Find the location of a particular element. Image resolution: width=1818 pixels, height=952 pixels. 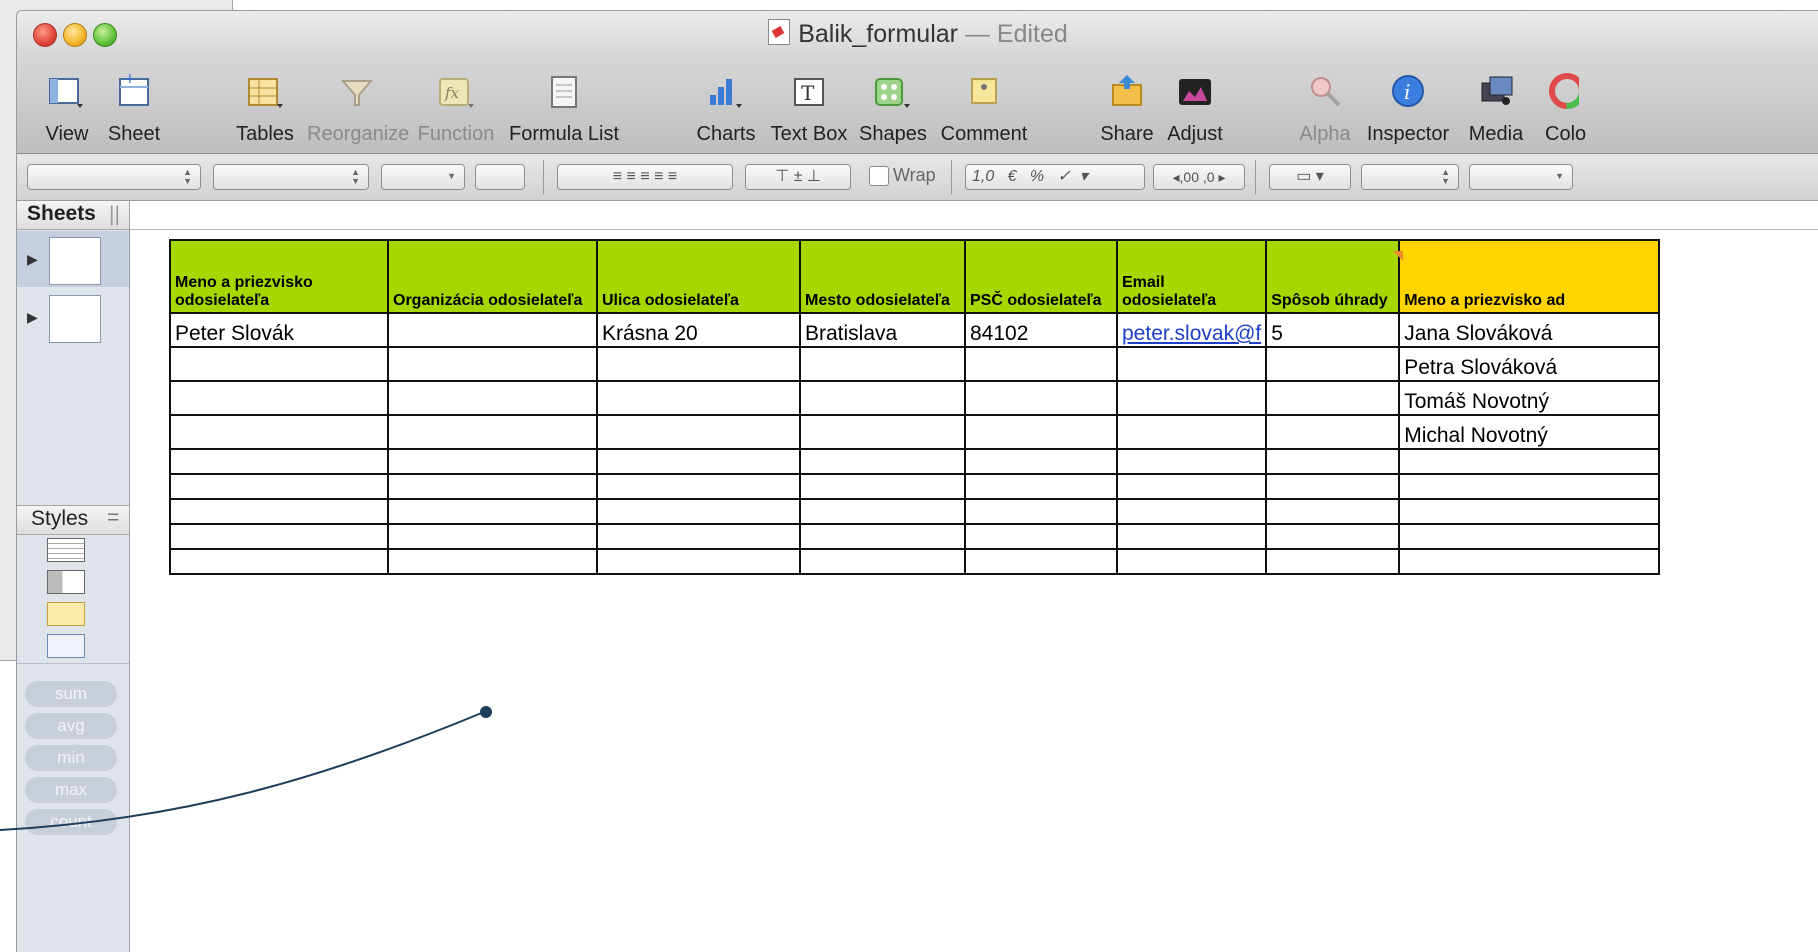

annotation-dot is located at coordinates (486, 712).